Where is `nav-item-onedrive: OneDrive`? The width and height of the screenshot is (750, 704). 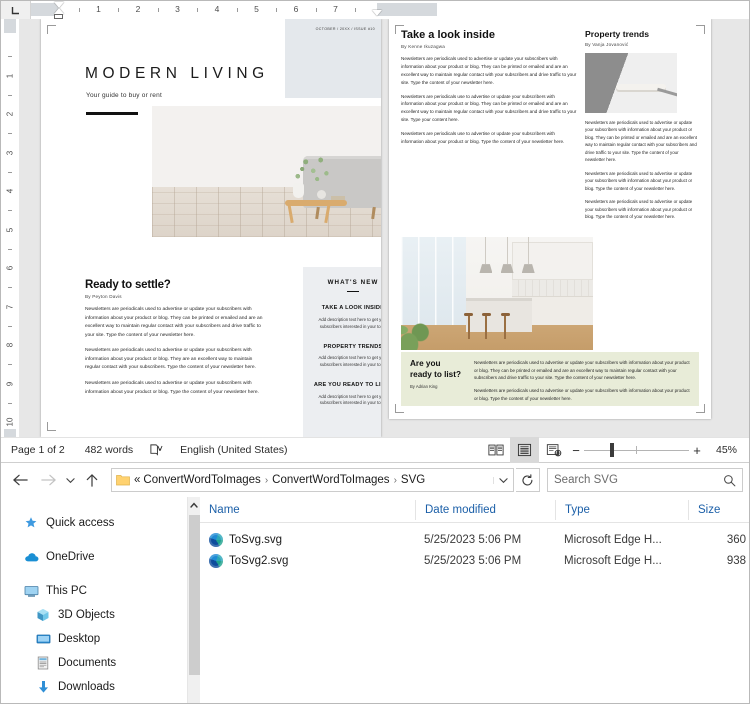 nav-item-onedrive: OneDrive is located at coordinates (94, 557).